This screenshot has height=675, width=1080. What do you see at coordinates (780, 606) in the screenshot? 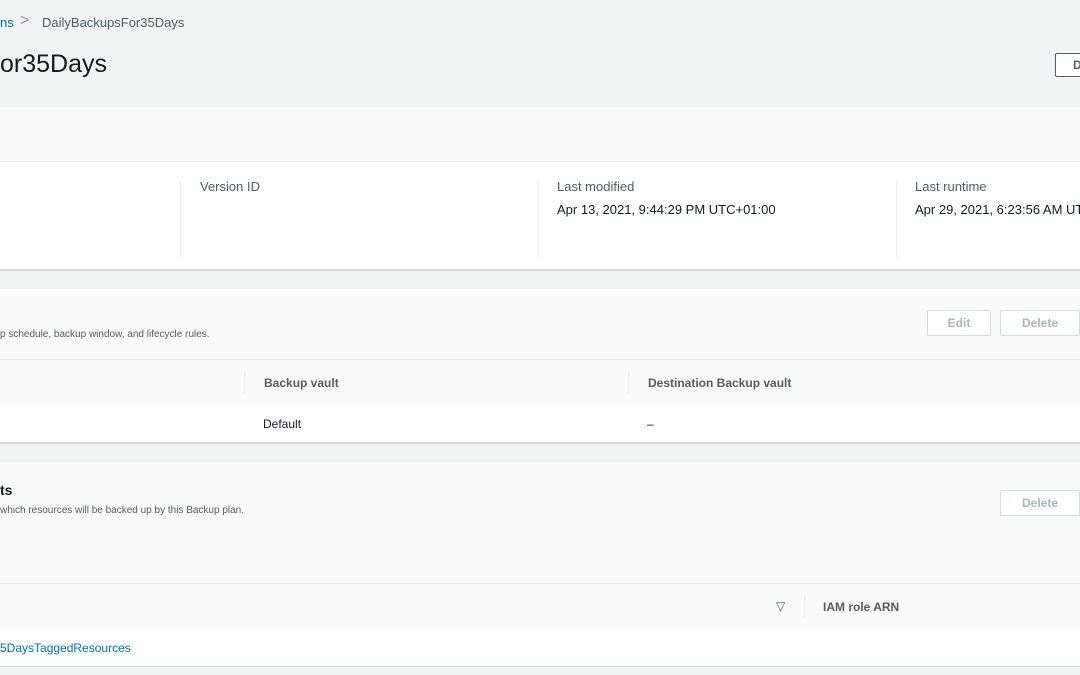
I see `sort-icon: ▽` at bounding box center [780, 606].